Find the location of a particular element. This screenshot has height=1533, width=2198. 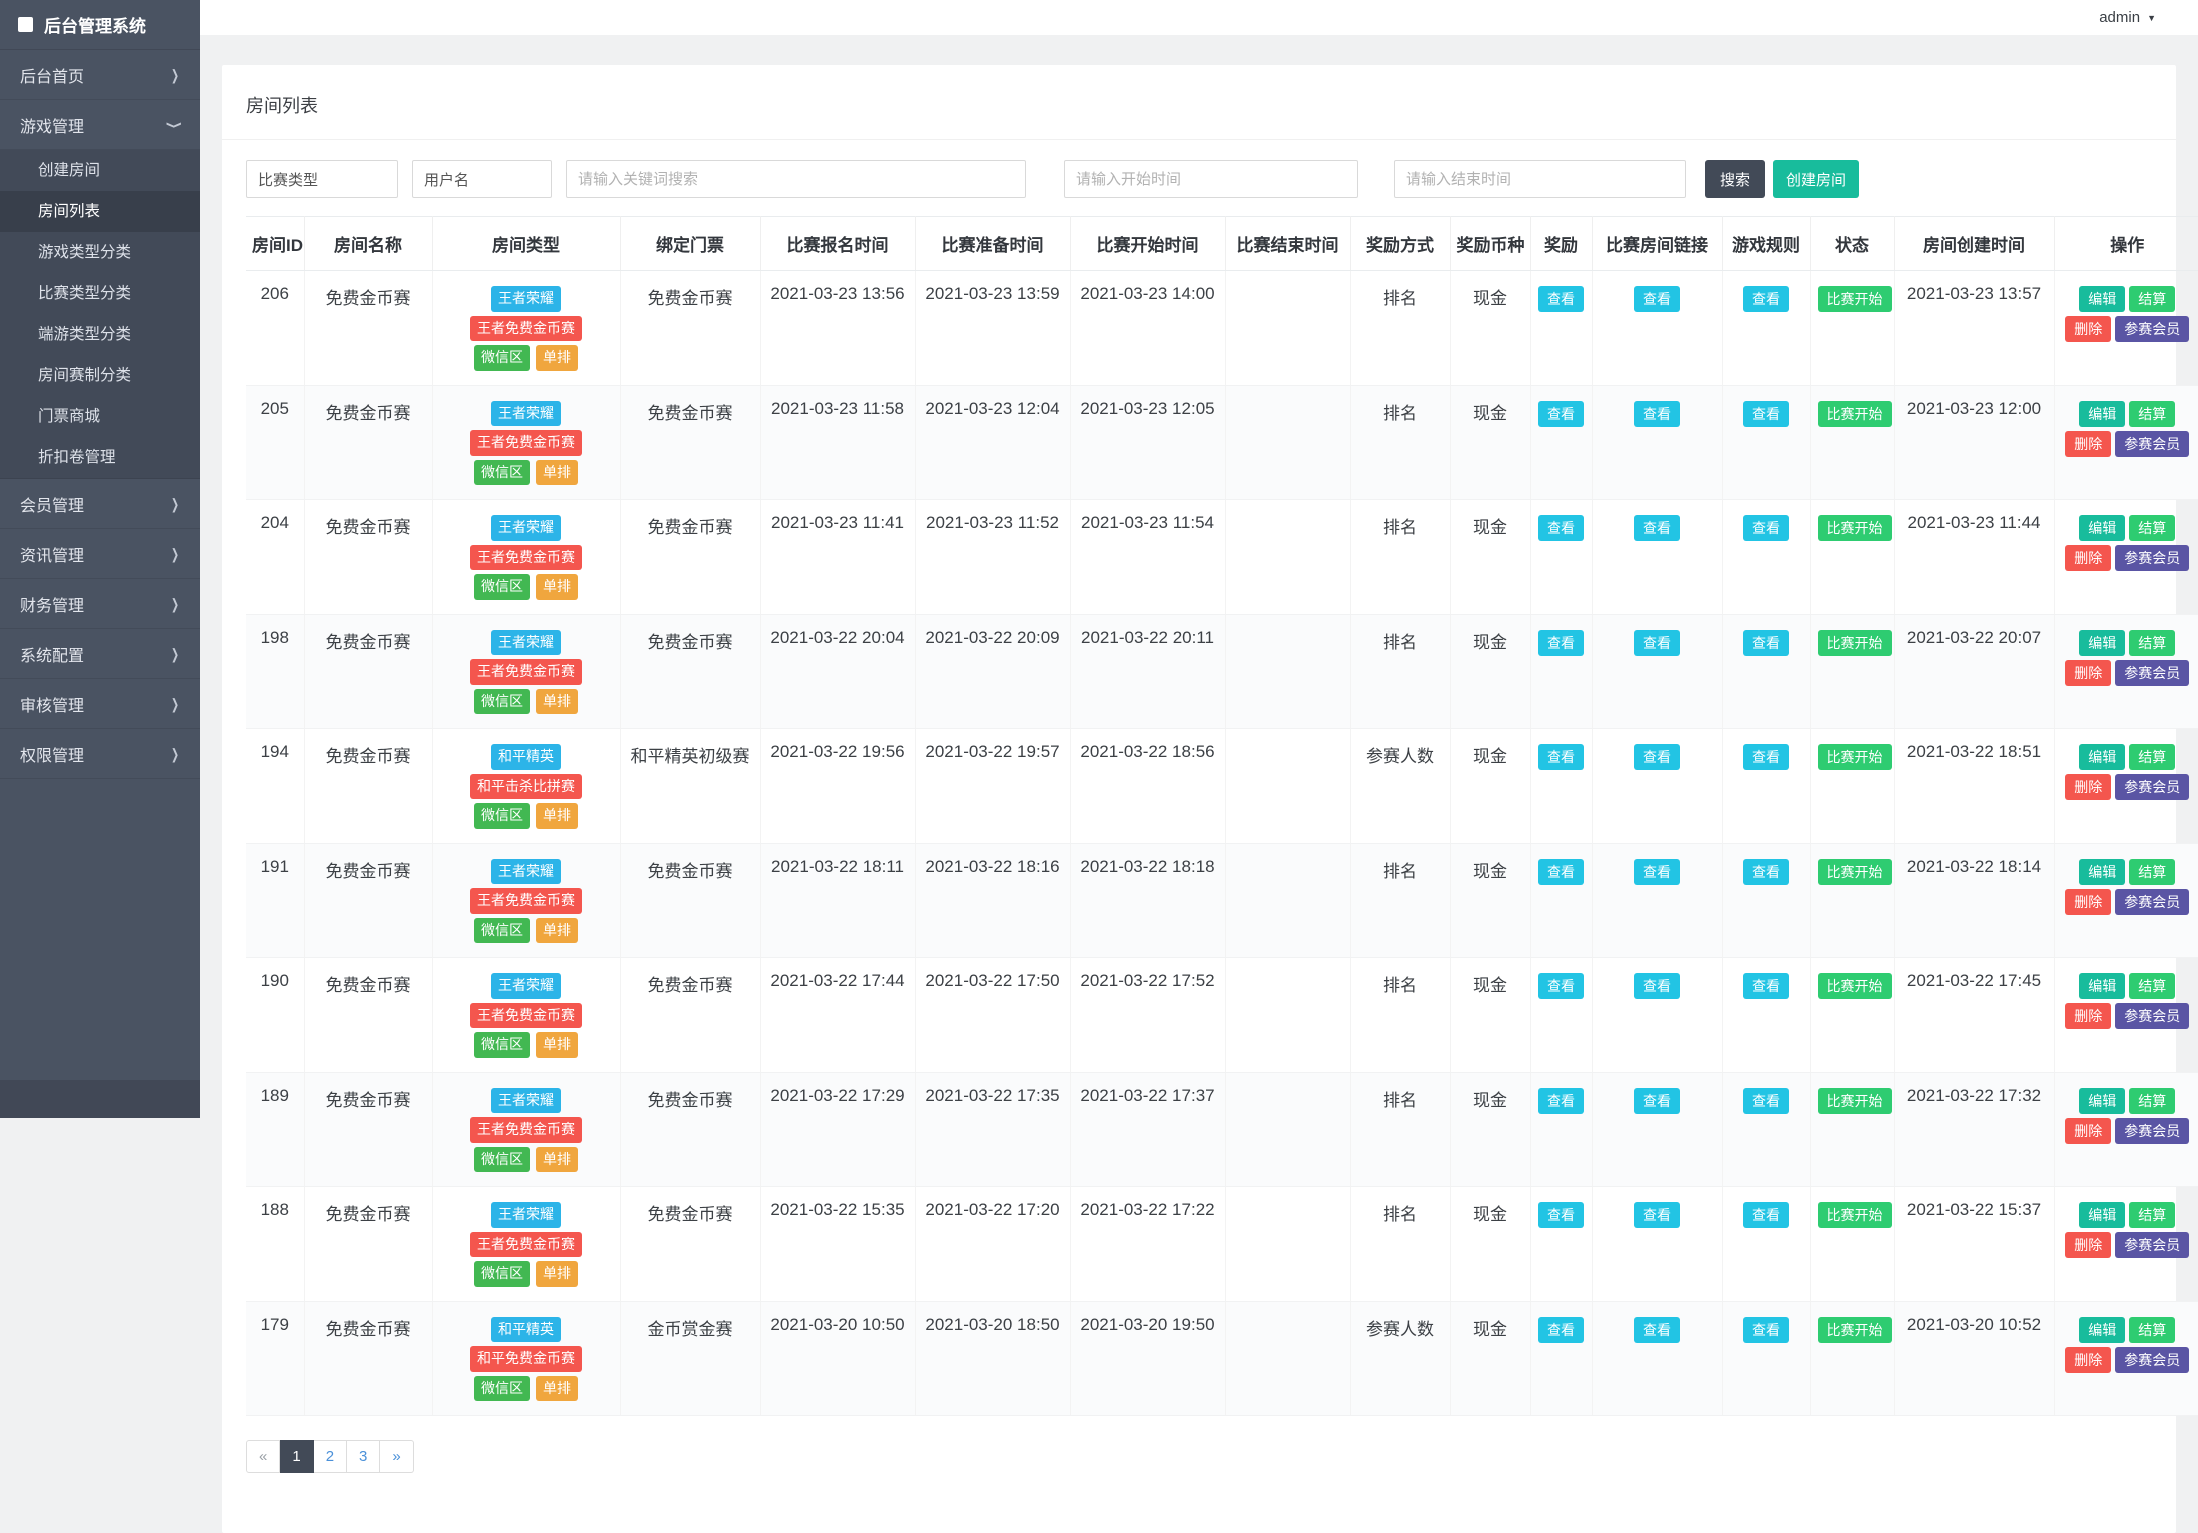

sidebar-item-game-type: 游戏类型分类 is located at coordinates (100, 252).